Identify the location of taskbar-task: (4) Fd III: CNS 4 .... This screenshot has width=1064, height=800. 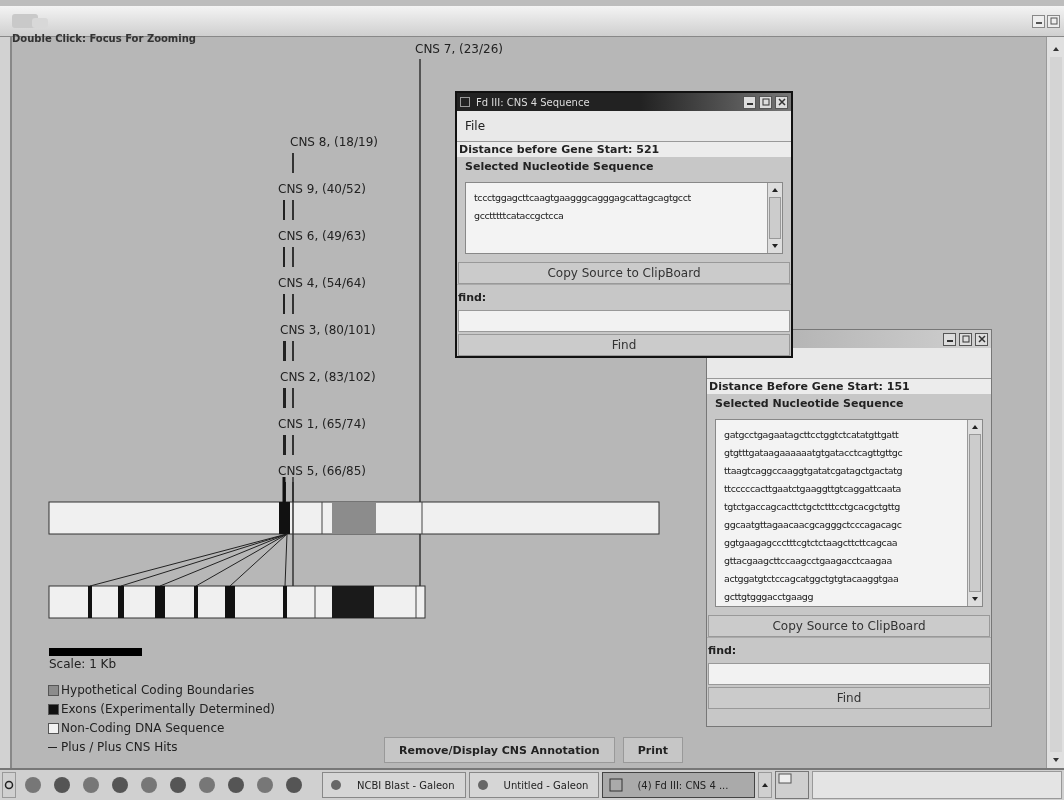
(679, 785).